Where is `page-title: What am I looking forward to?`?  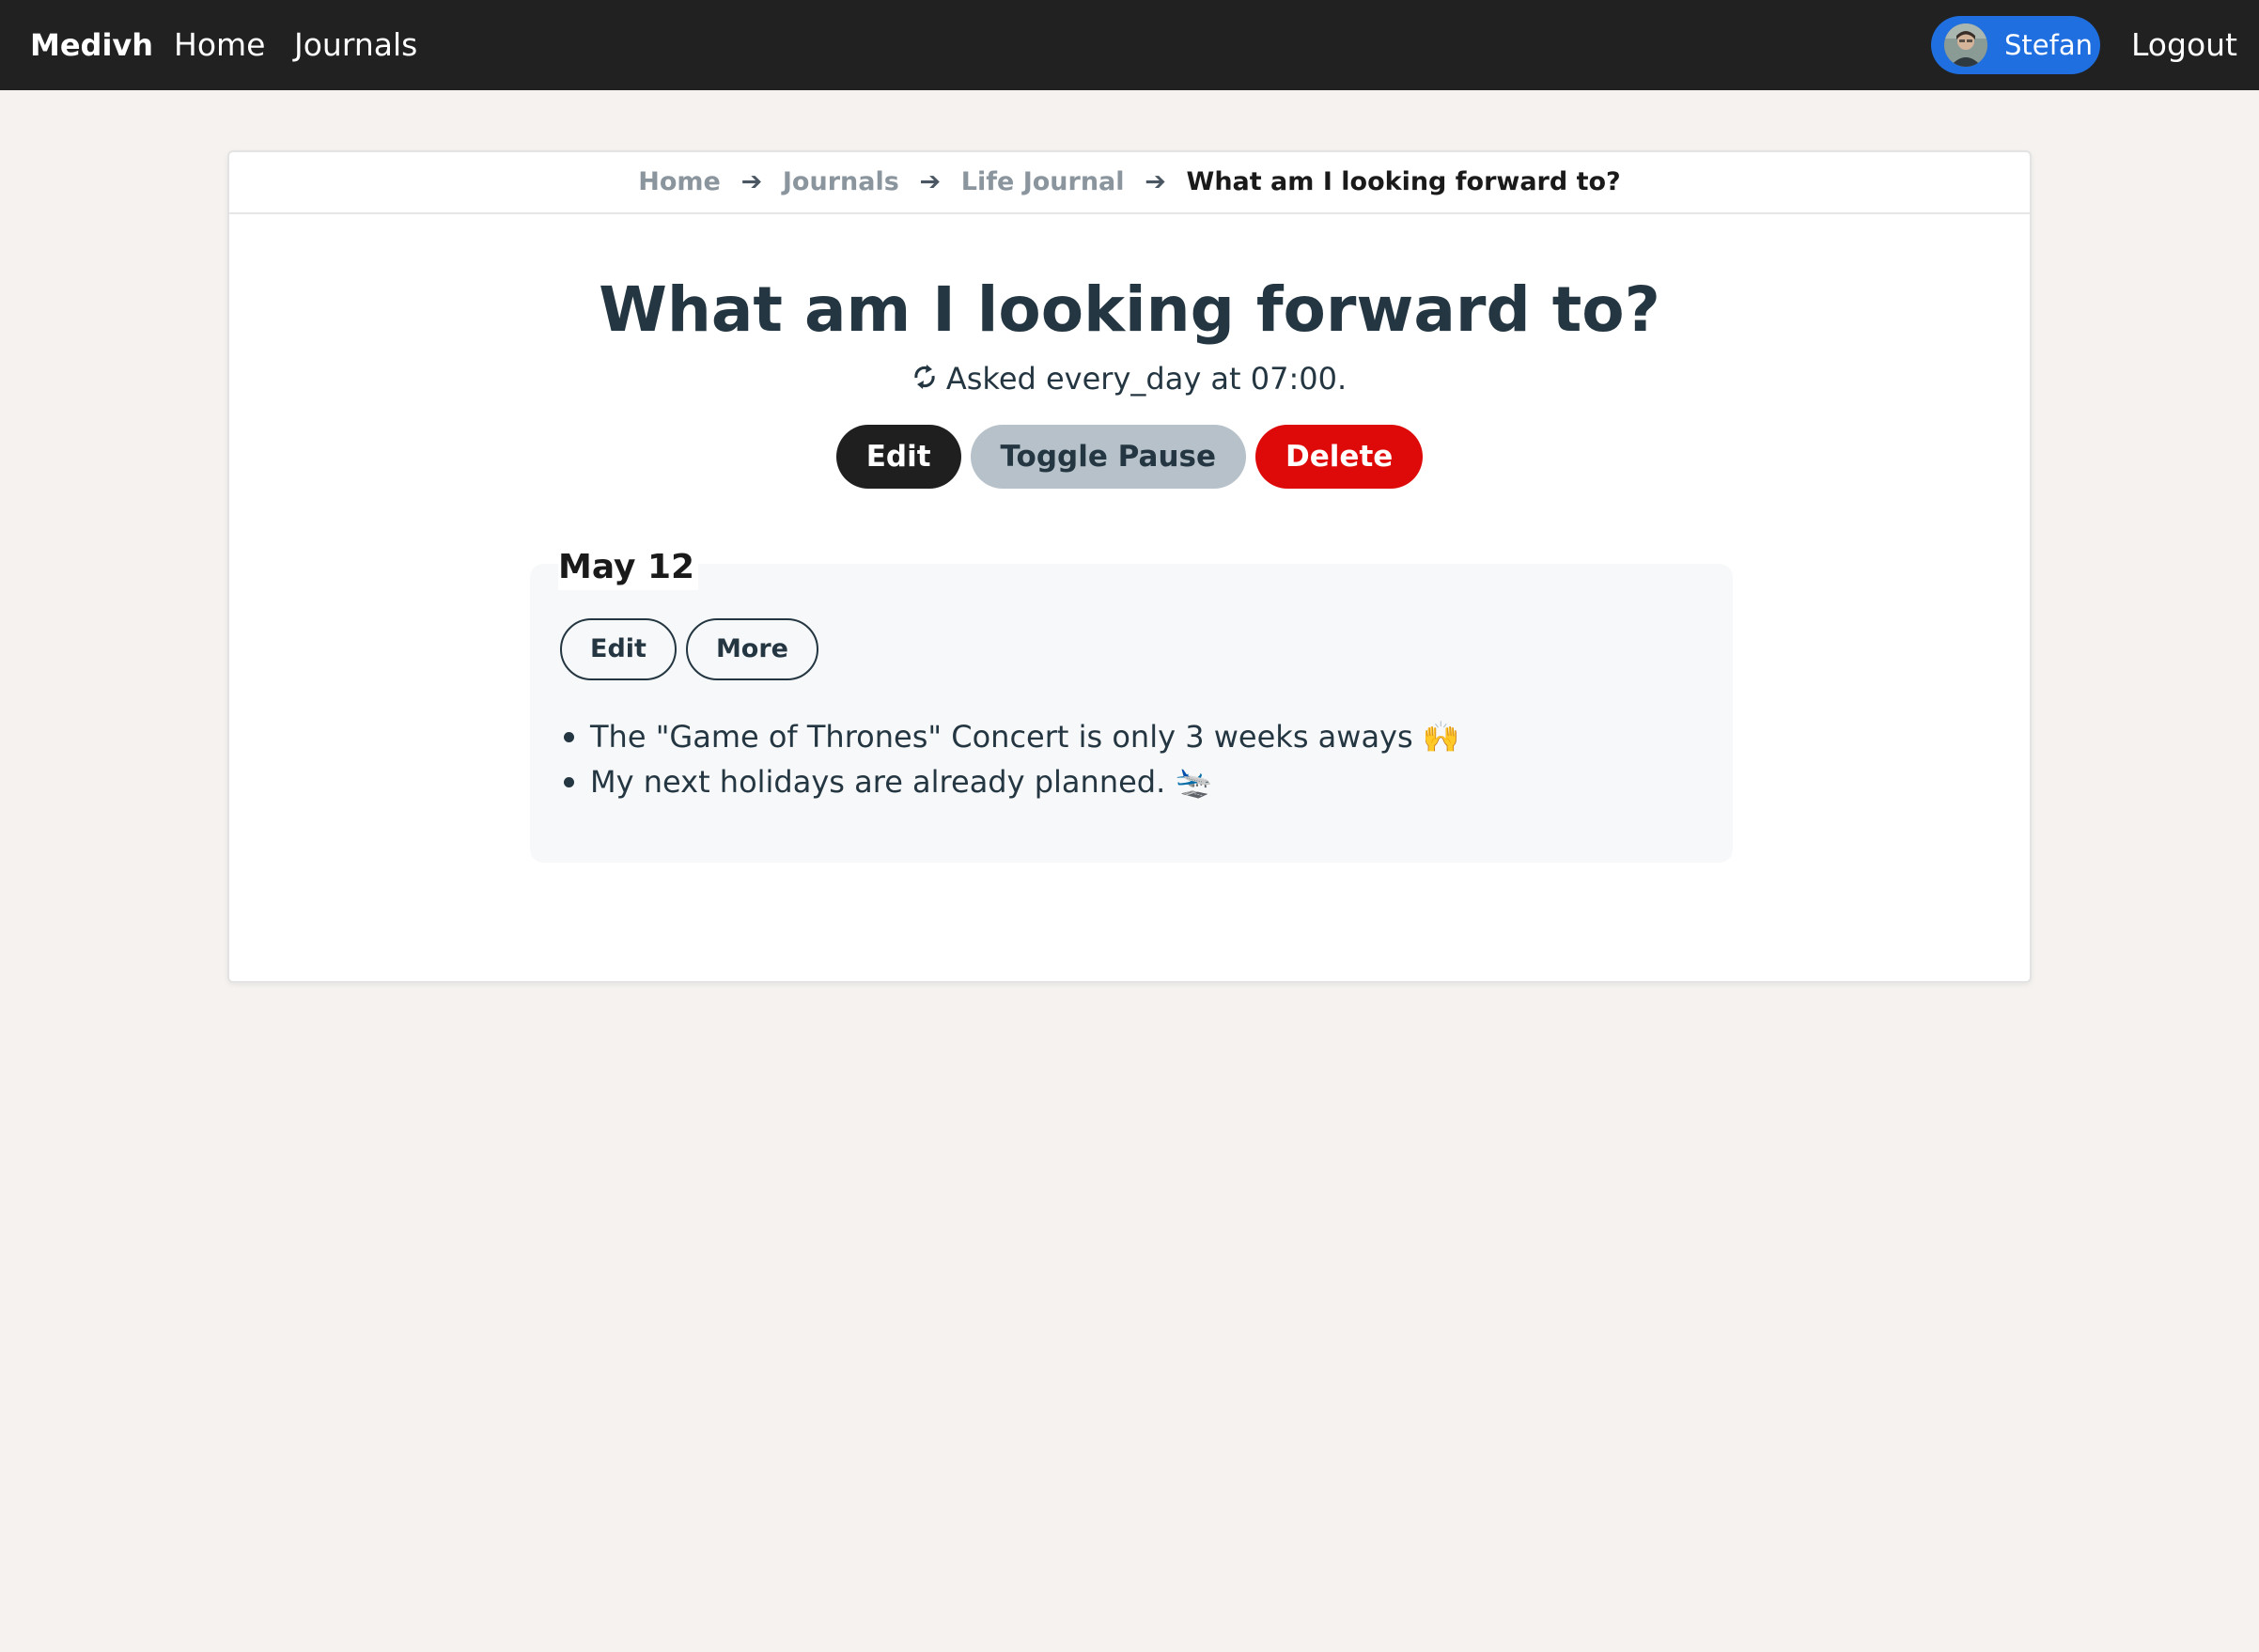
page-title: What am I looking forward to? is located at coordinates (1129, 309).